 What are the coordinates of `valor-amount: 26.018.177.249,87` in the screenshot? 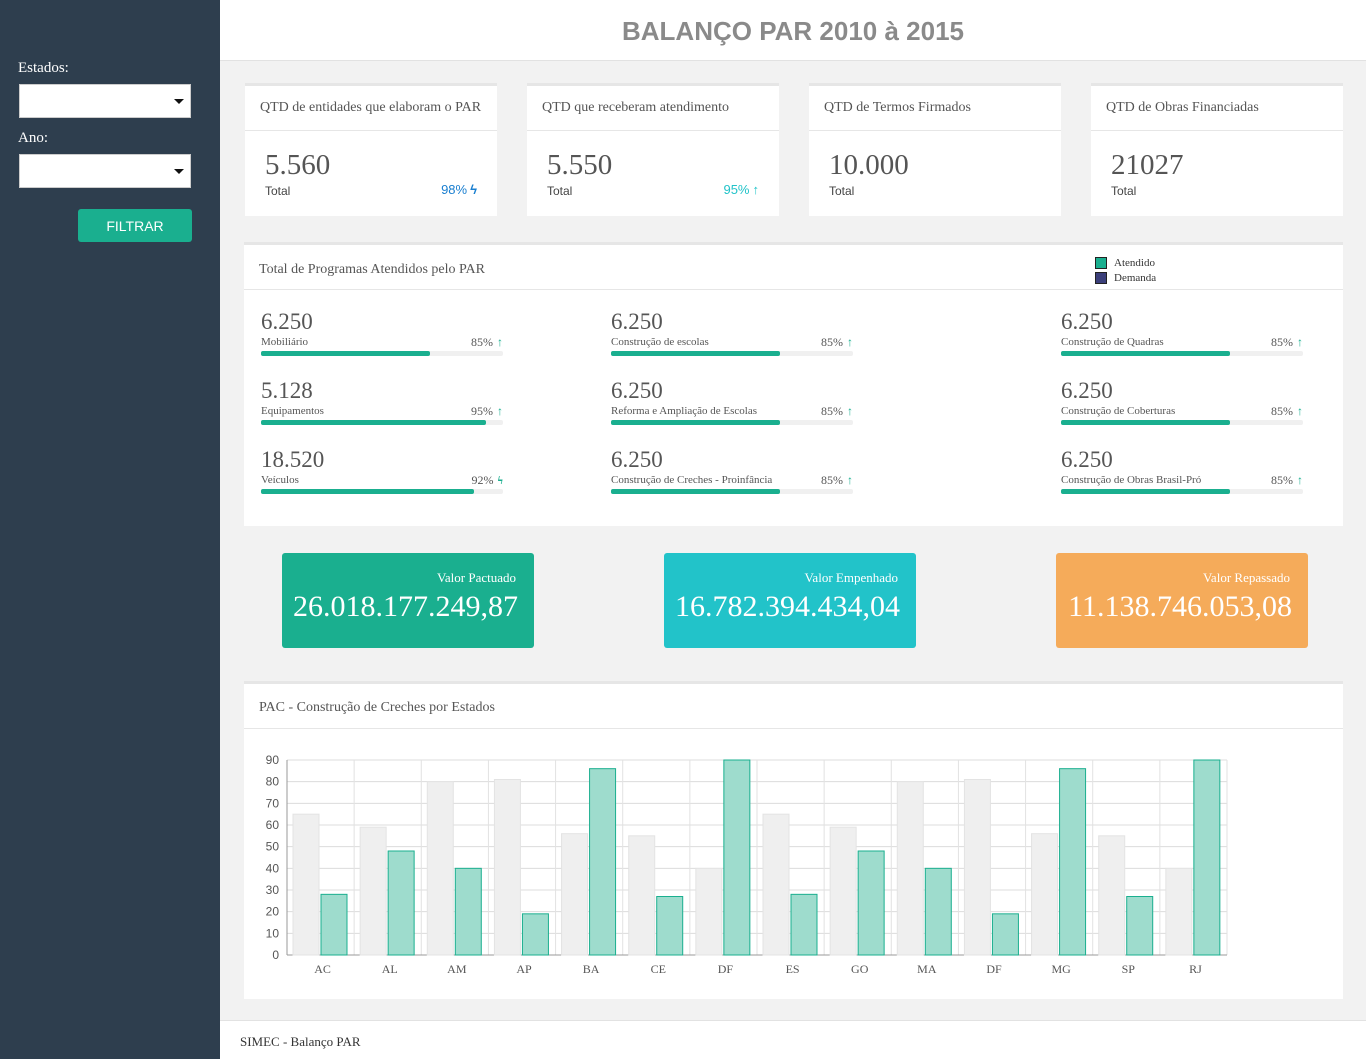 It's located at (405, 606).